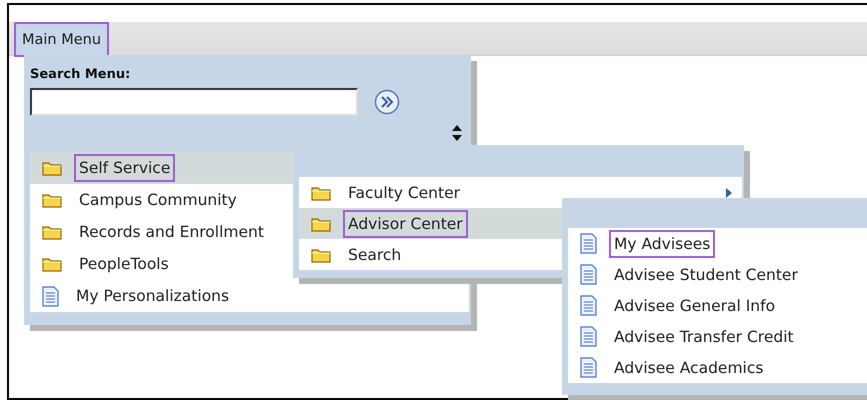 This screenshot has width=867, height=400. Describe the element at coordinates (249, 296) in the screenshot. I see `menu-item: My Personalizations` at that location.